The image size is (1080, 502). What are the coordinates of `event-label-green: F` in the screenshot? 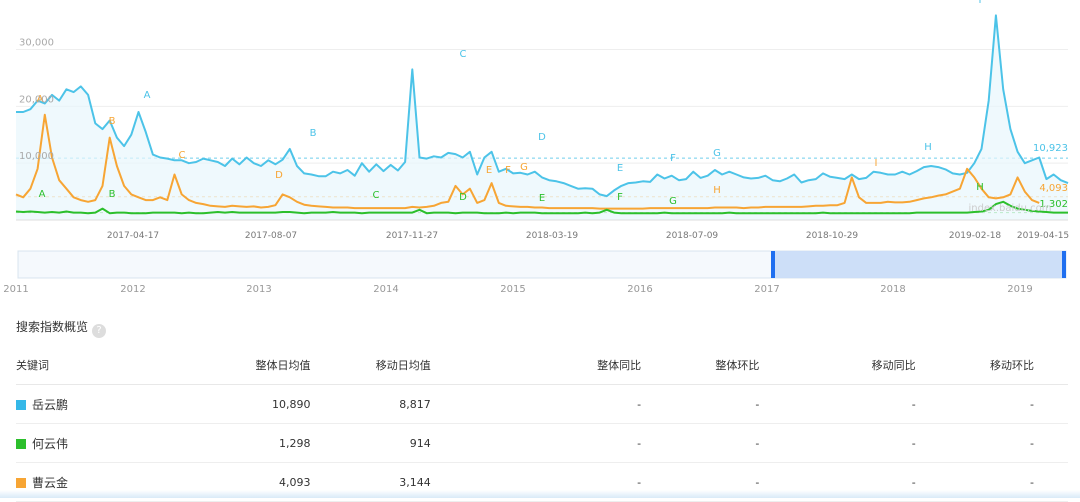 It's located at (620, 197).